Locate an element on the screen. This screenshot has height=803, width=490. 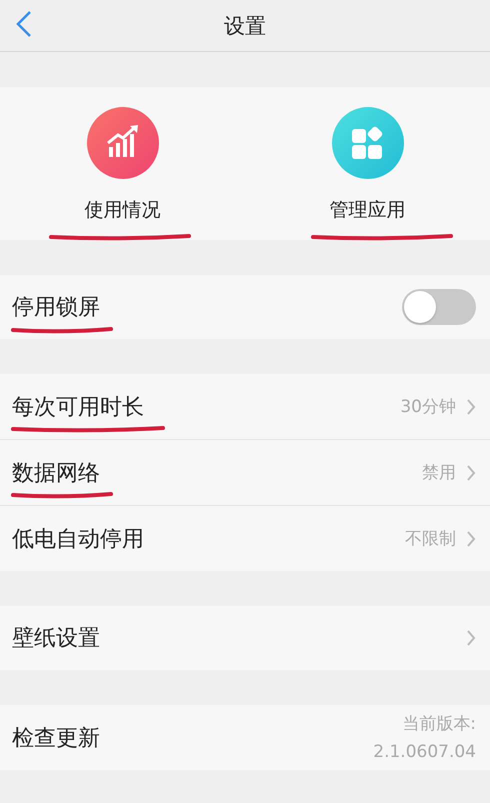
chart-icon is located at coordinates (122, 143).